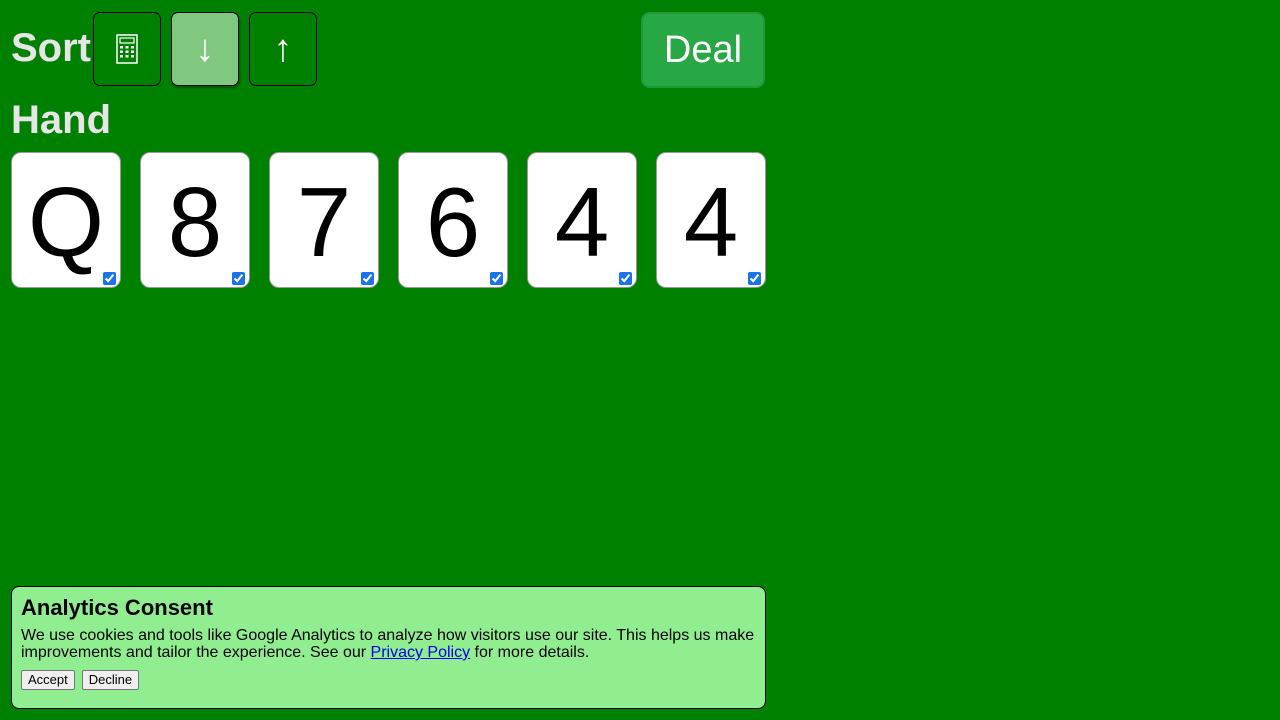 The width and height of the screenshot is (1280, 720). I want to click on decline-button: Decline, so click(110, 680).